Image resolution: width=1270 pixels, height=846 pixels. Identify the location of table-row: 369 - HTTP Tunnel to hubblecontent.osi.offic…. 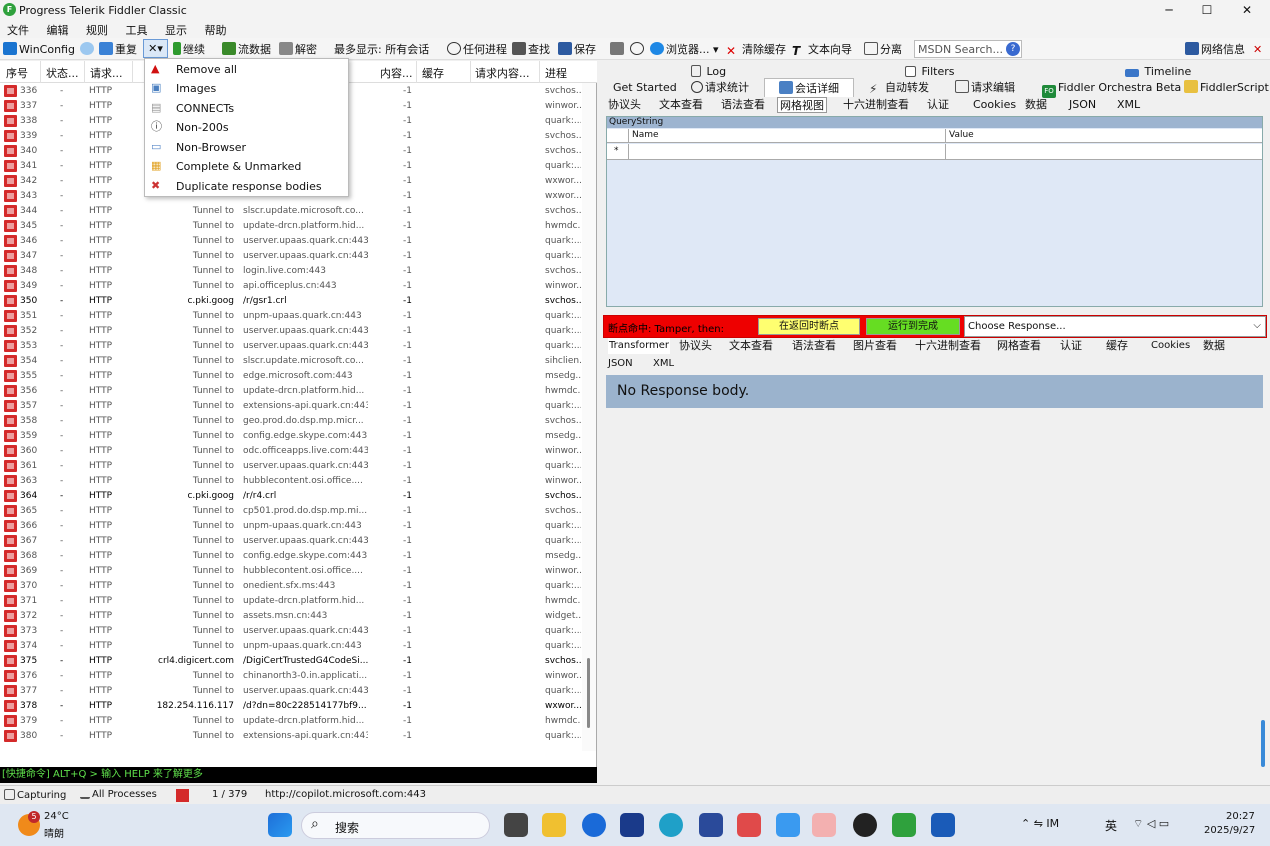
(290, 571).